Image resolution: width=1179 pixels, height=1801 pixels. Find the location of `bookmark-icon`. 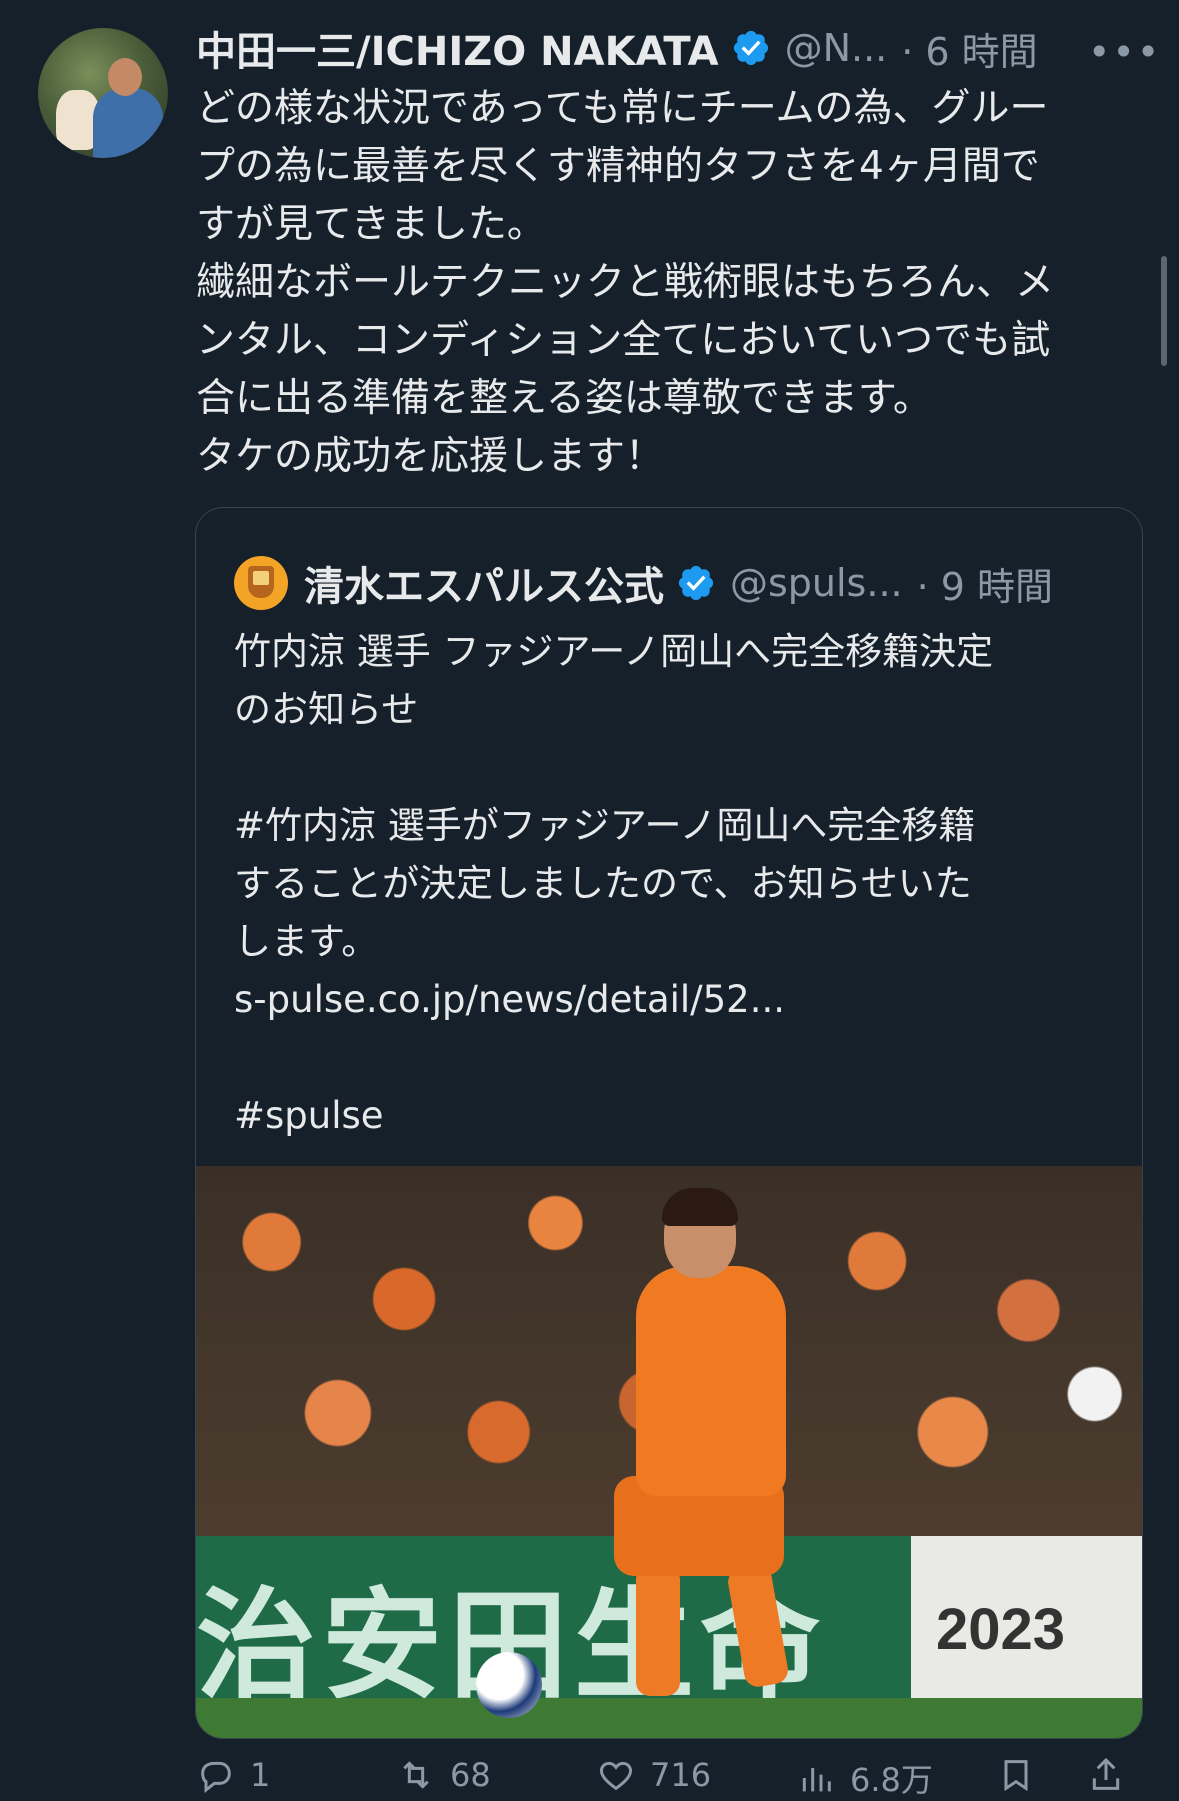

bookmark-icon is located at coordinates (1016, 1776).